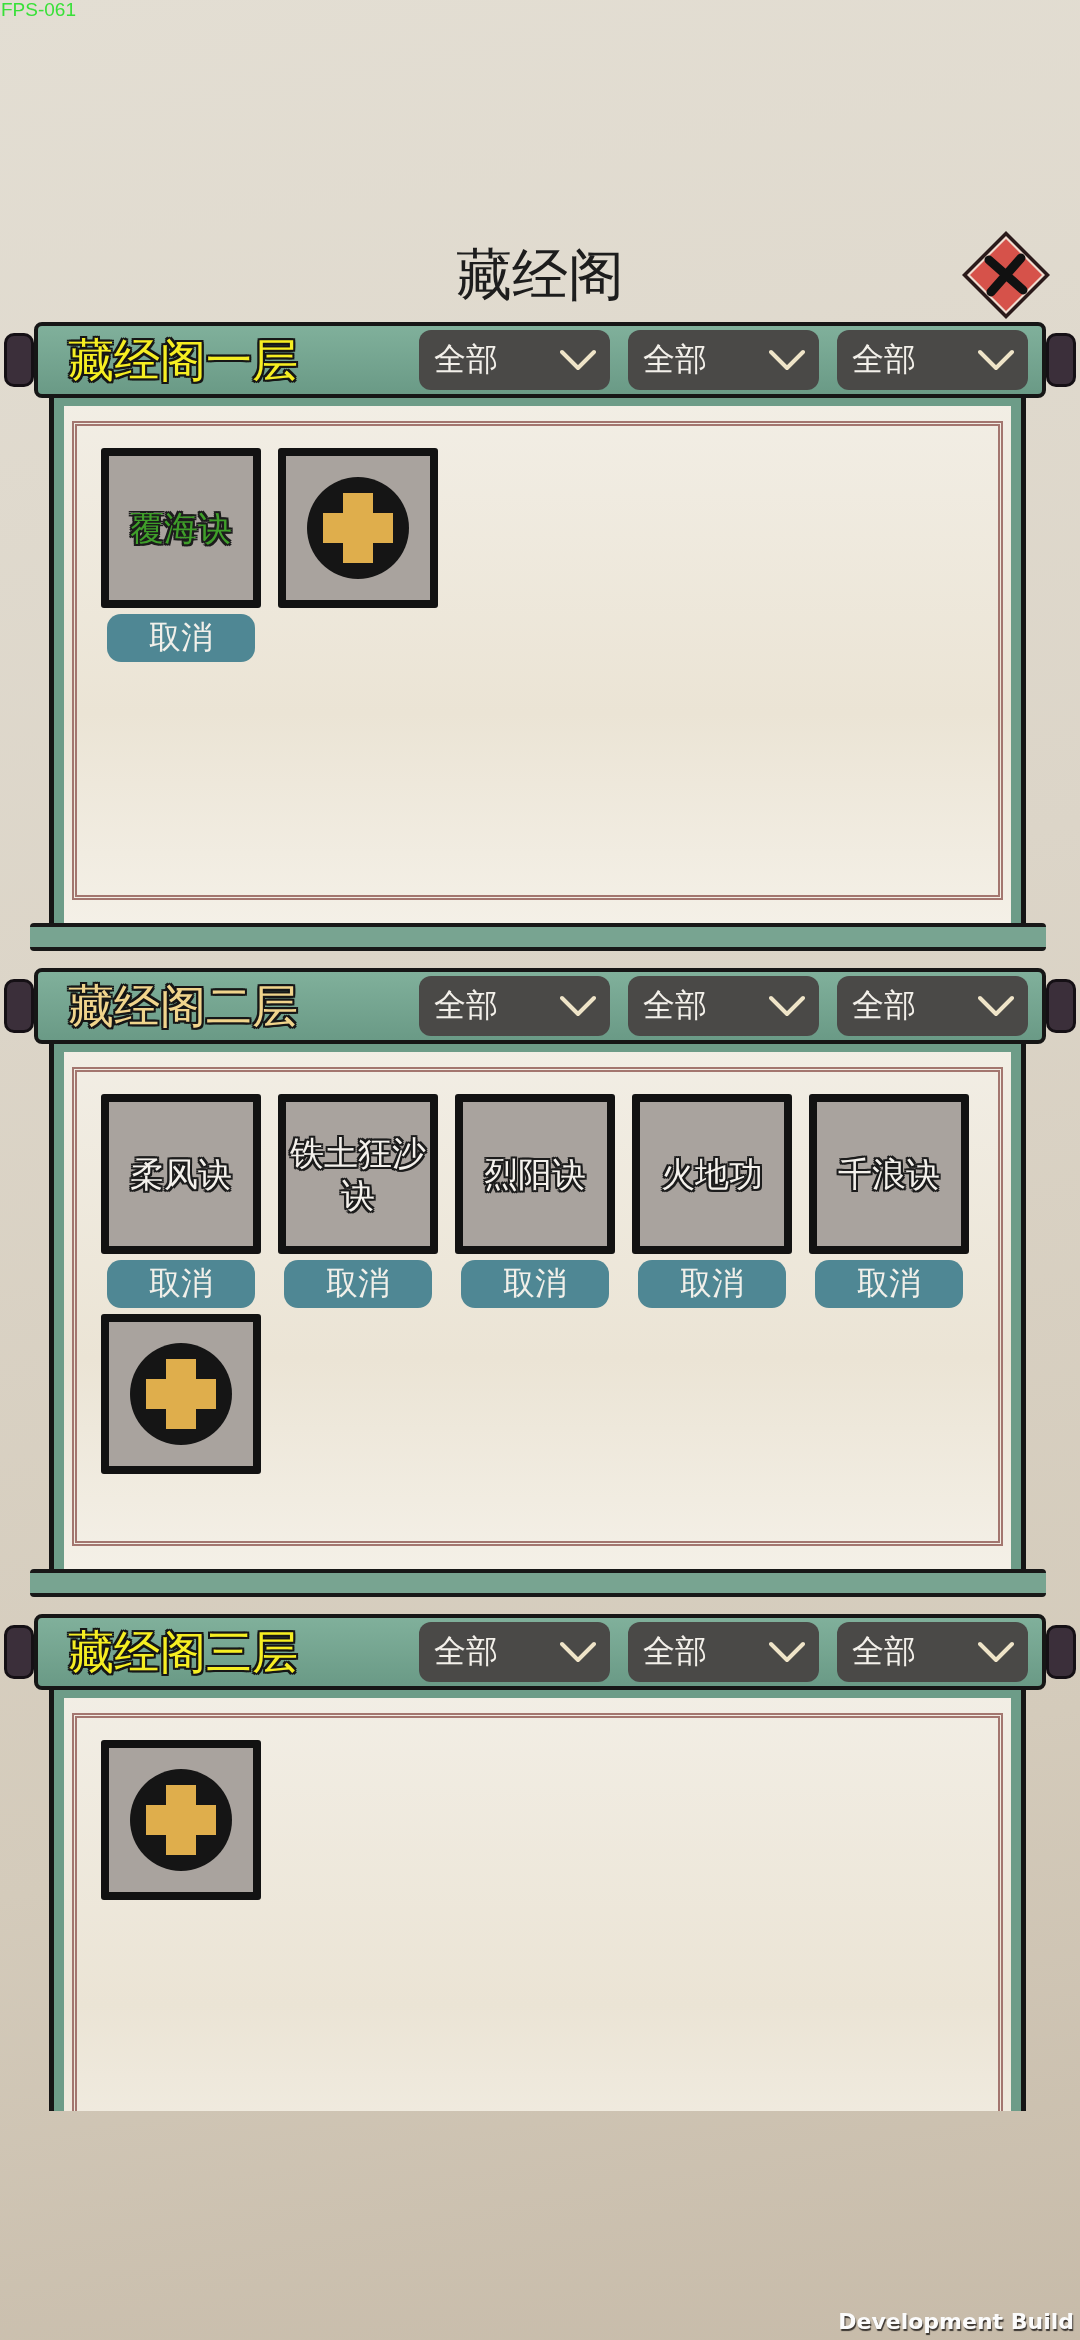  I want to click on build-label: Development Build, so click(956, 2321).